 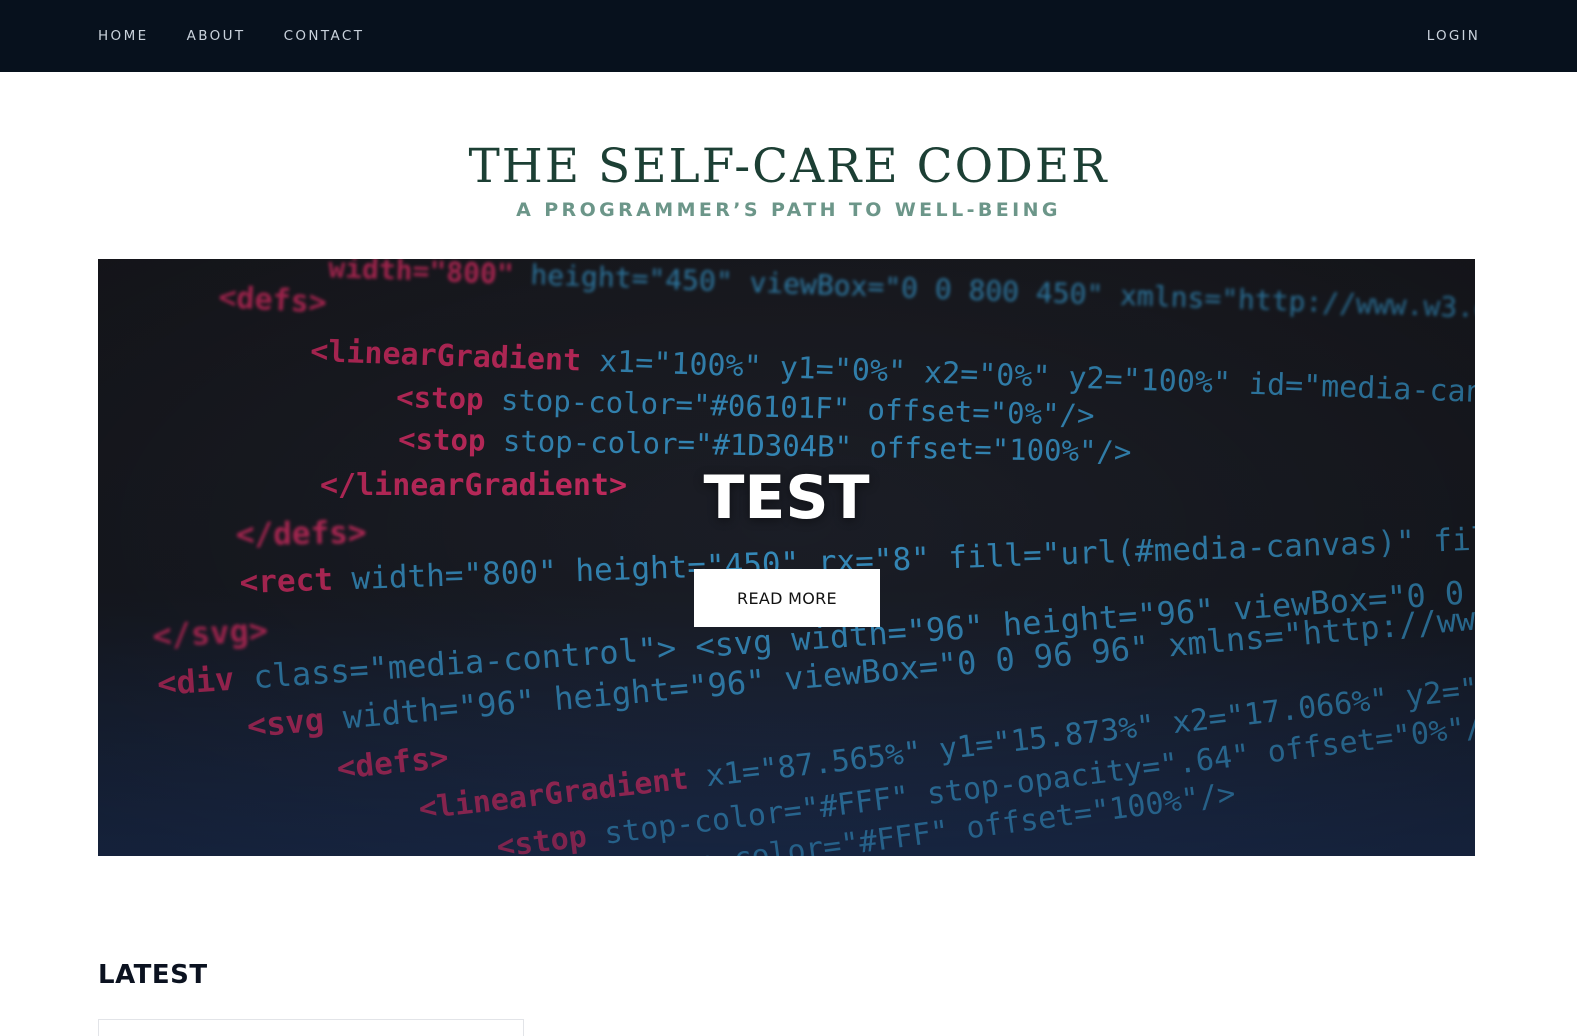 What do you see at coordinates (311, 1027) in the screenshot?
I see `latest-post-card` at bounding box center [311, 1027].